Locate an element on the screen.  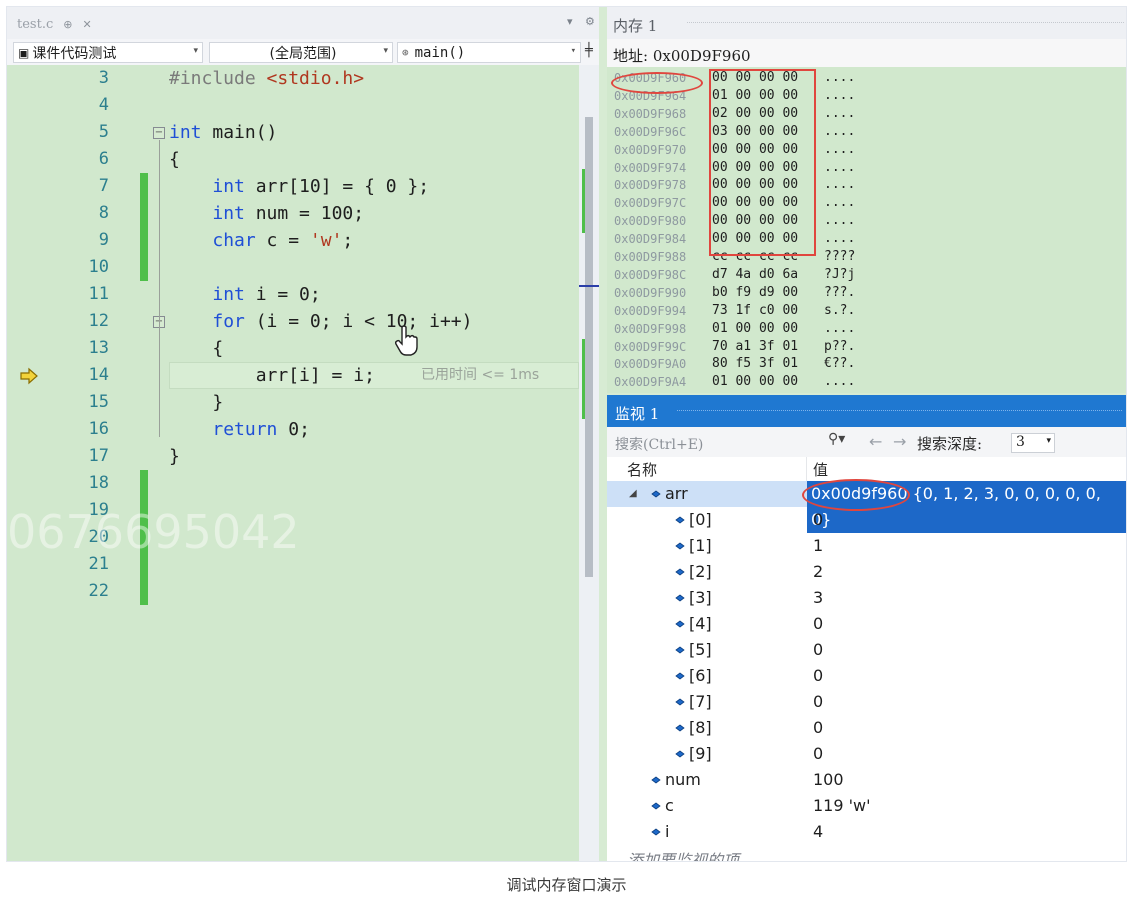
add-watch-item: 添加要监视的项 is located at coordinates (683, 854).